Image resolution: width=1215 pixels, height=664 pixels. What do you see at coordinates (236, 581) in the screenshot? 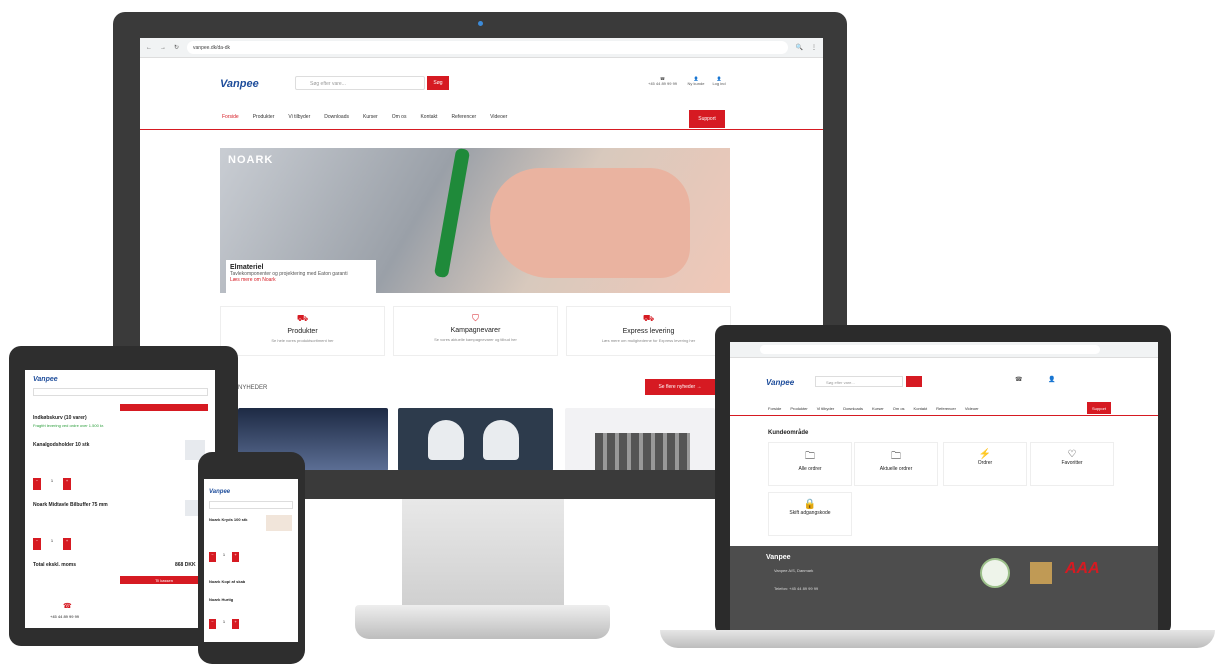
I see `list-item-title: Noark Kopi af skab` at bounding box center [236, 581].